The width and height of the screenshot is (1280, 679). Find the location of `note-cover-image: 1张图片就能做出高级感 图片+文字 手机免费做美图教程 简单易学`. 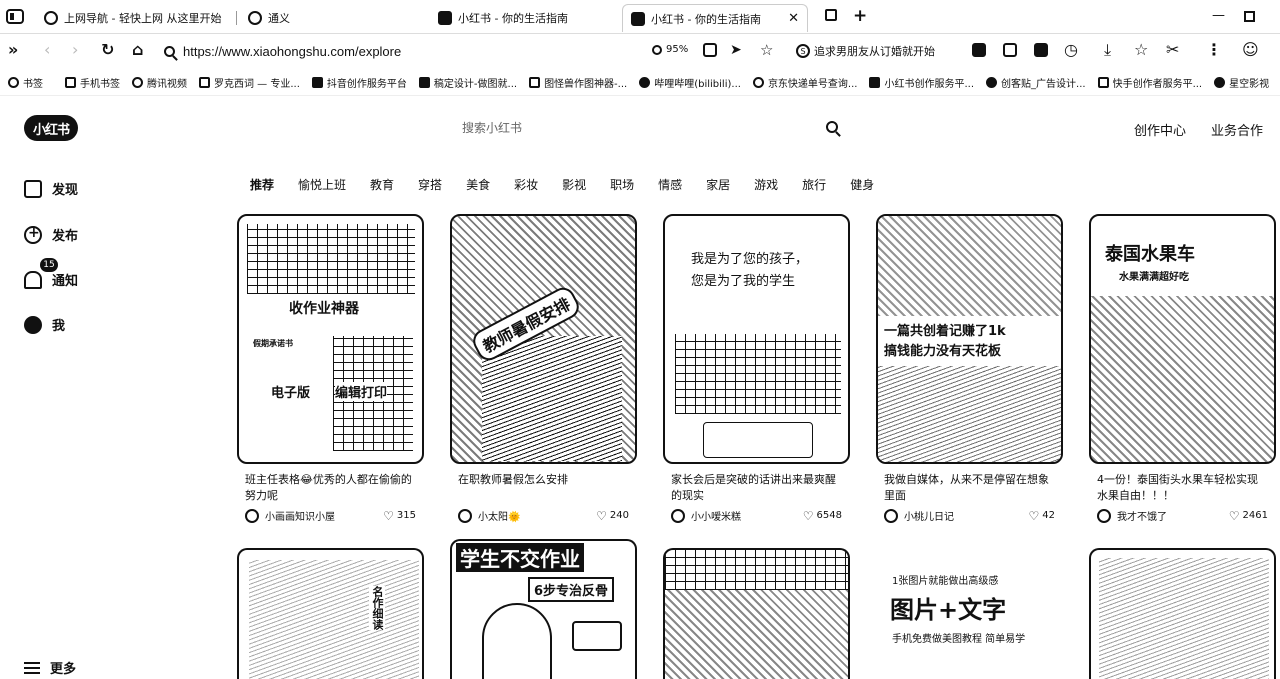

note-cover-image: 1张图片就能做出高级感 图片+文字 手机免费做美图教程 简单易学 is located at coordinates (969, 613).